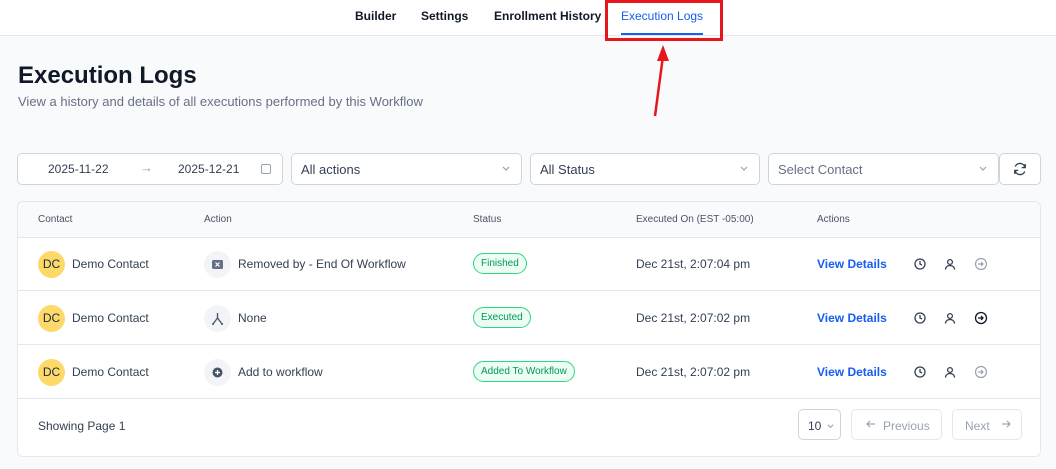  What do you see at coordinates (524, 371) in the screenshot?
I see `status-badge: Added To Workflow` at bounding box center [524, 371].